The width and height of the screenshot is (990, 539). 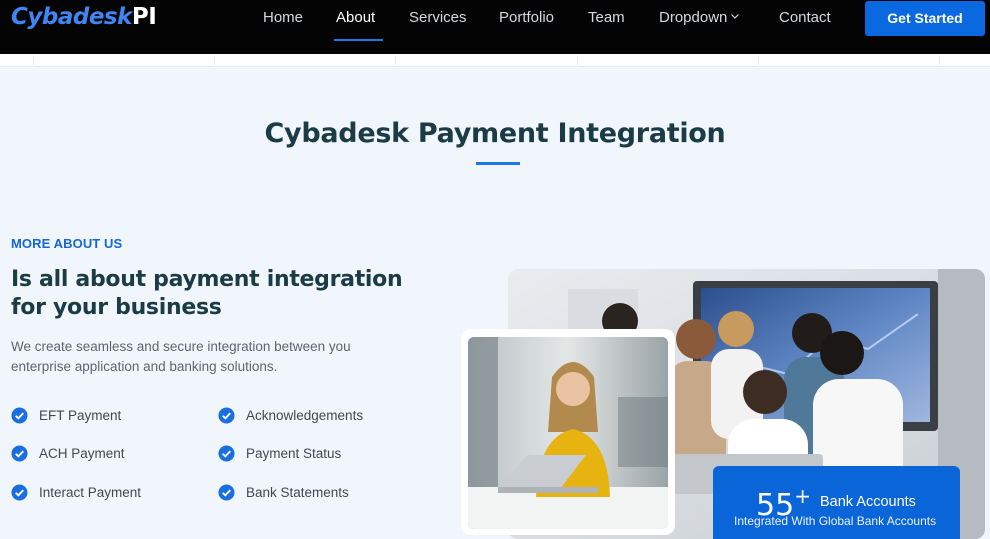 I want to click on nav-contact: Contact, so click(x=805, y=17).